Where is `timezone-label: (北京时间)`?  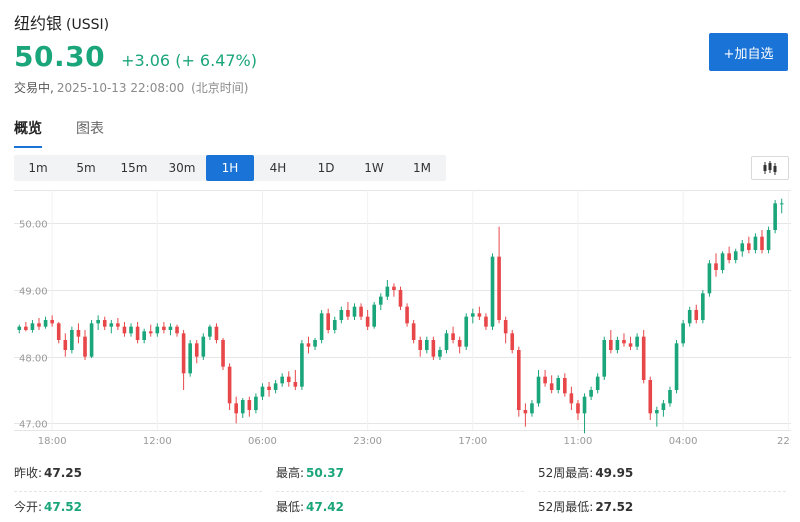
timezone-label: (北京时间) is located at coordinates (220, 88).